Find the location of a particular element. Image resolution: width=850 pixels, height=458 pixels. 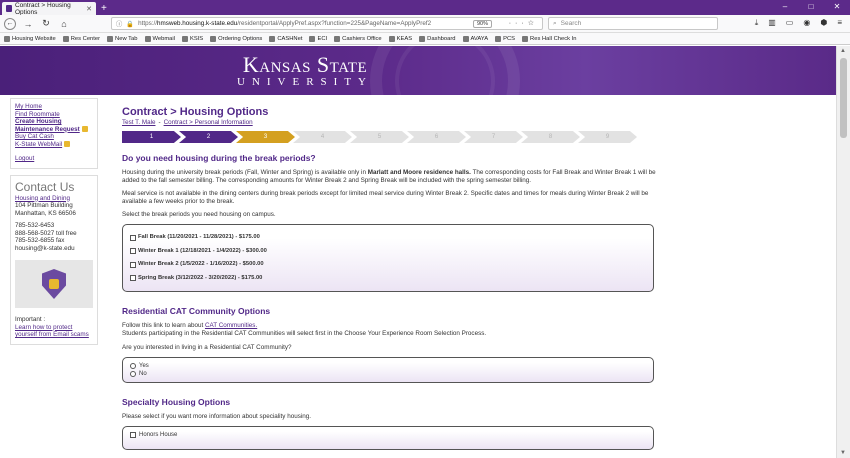

progress-steps: 1 2 3 4 5 6 7 8 9 is located at coordinates (390, 137).